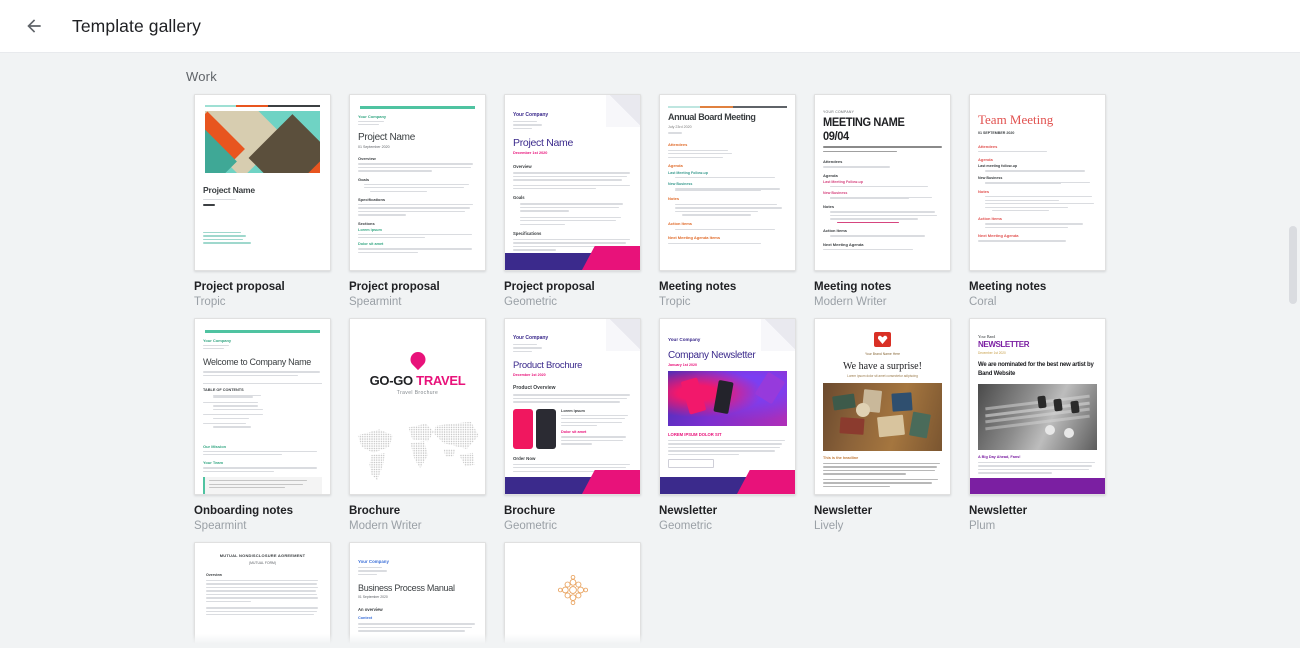 This screenshot has height=648, width=1300. What do you see at coordinates (1293, 265) in the screenshot?
I see `scrollbar-thumb` at bounding box center [1293, 265].